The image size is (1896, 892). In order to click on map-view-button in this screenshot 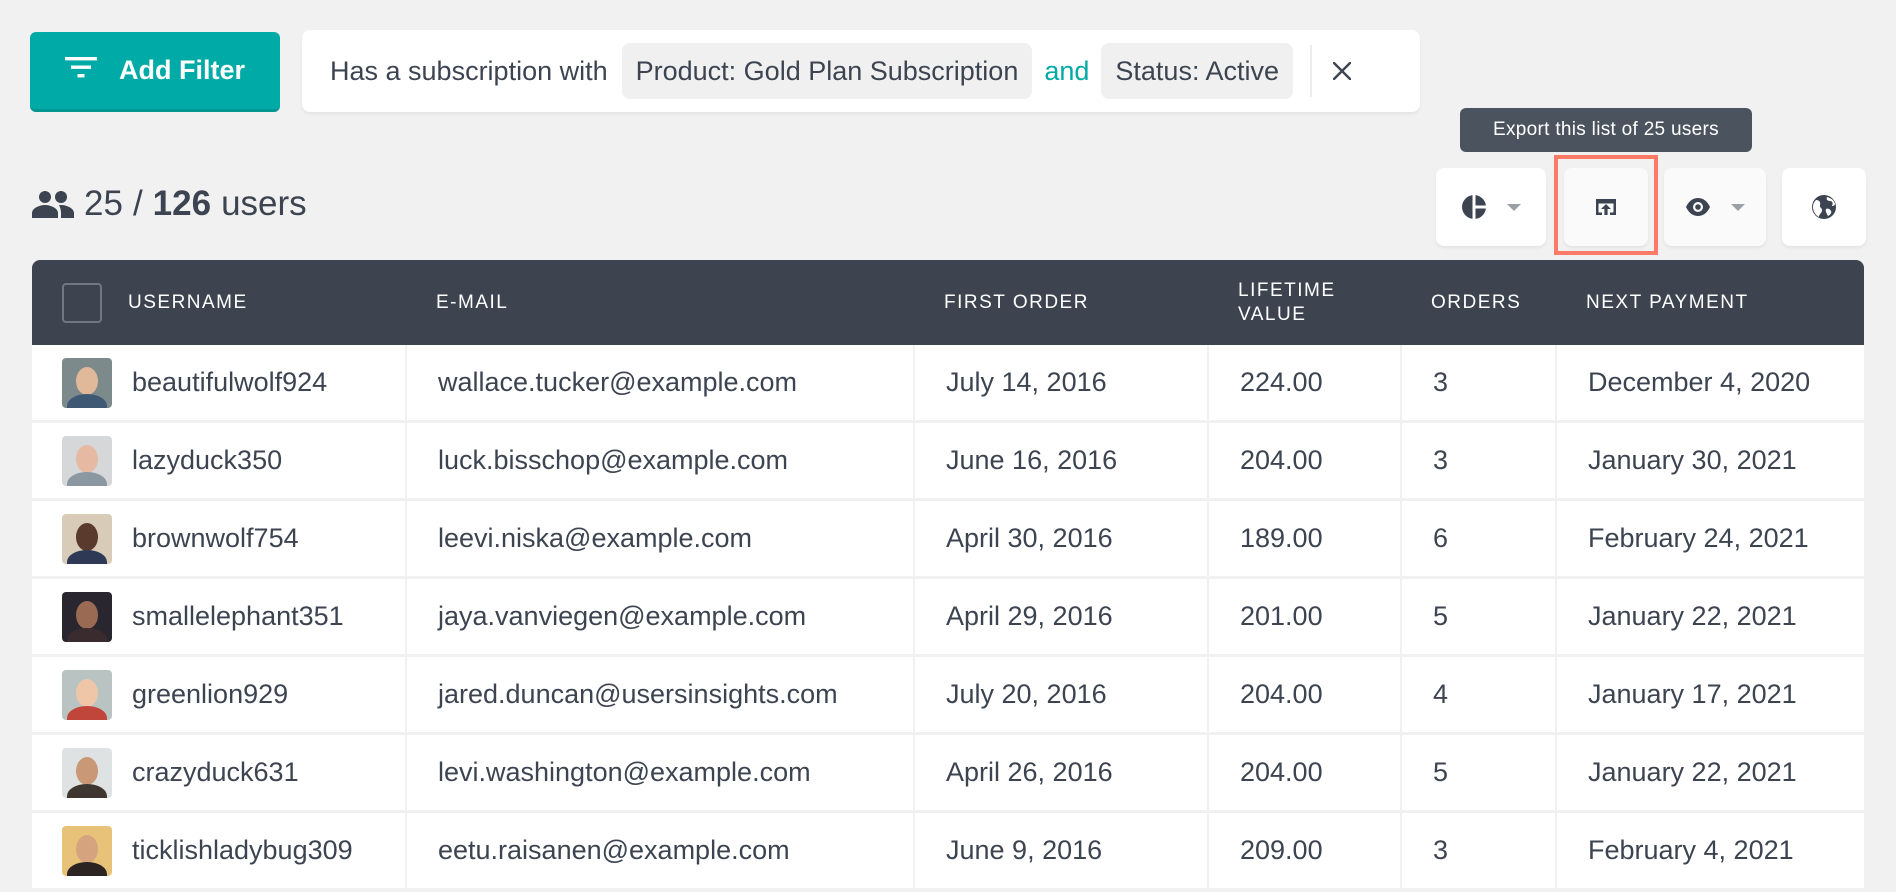, I will do `click(1824, 207)`.